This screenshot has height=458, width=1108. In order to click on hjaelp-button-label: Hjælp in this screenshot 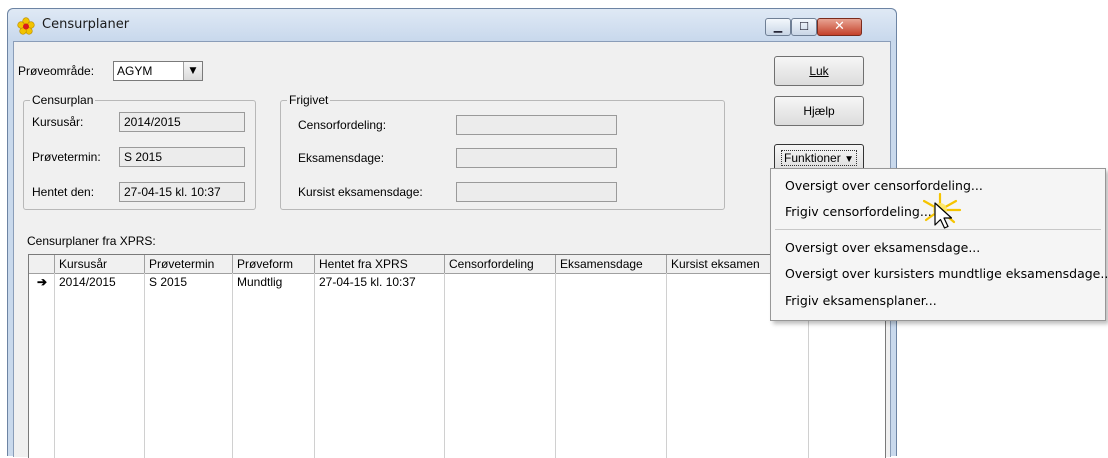, I will do `click(819, 111)`.